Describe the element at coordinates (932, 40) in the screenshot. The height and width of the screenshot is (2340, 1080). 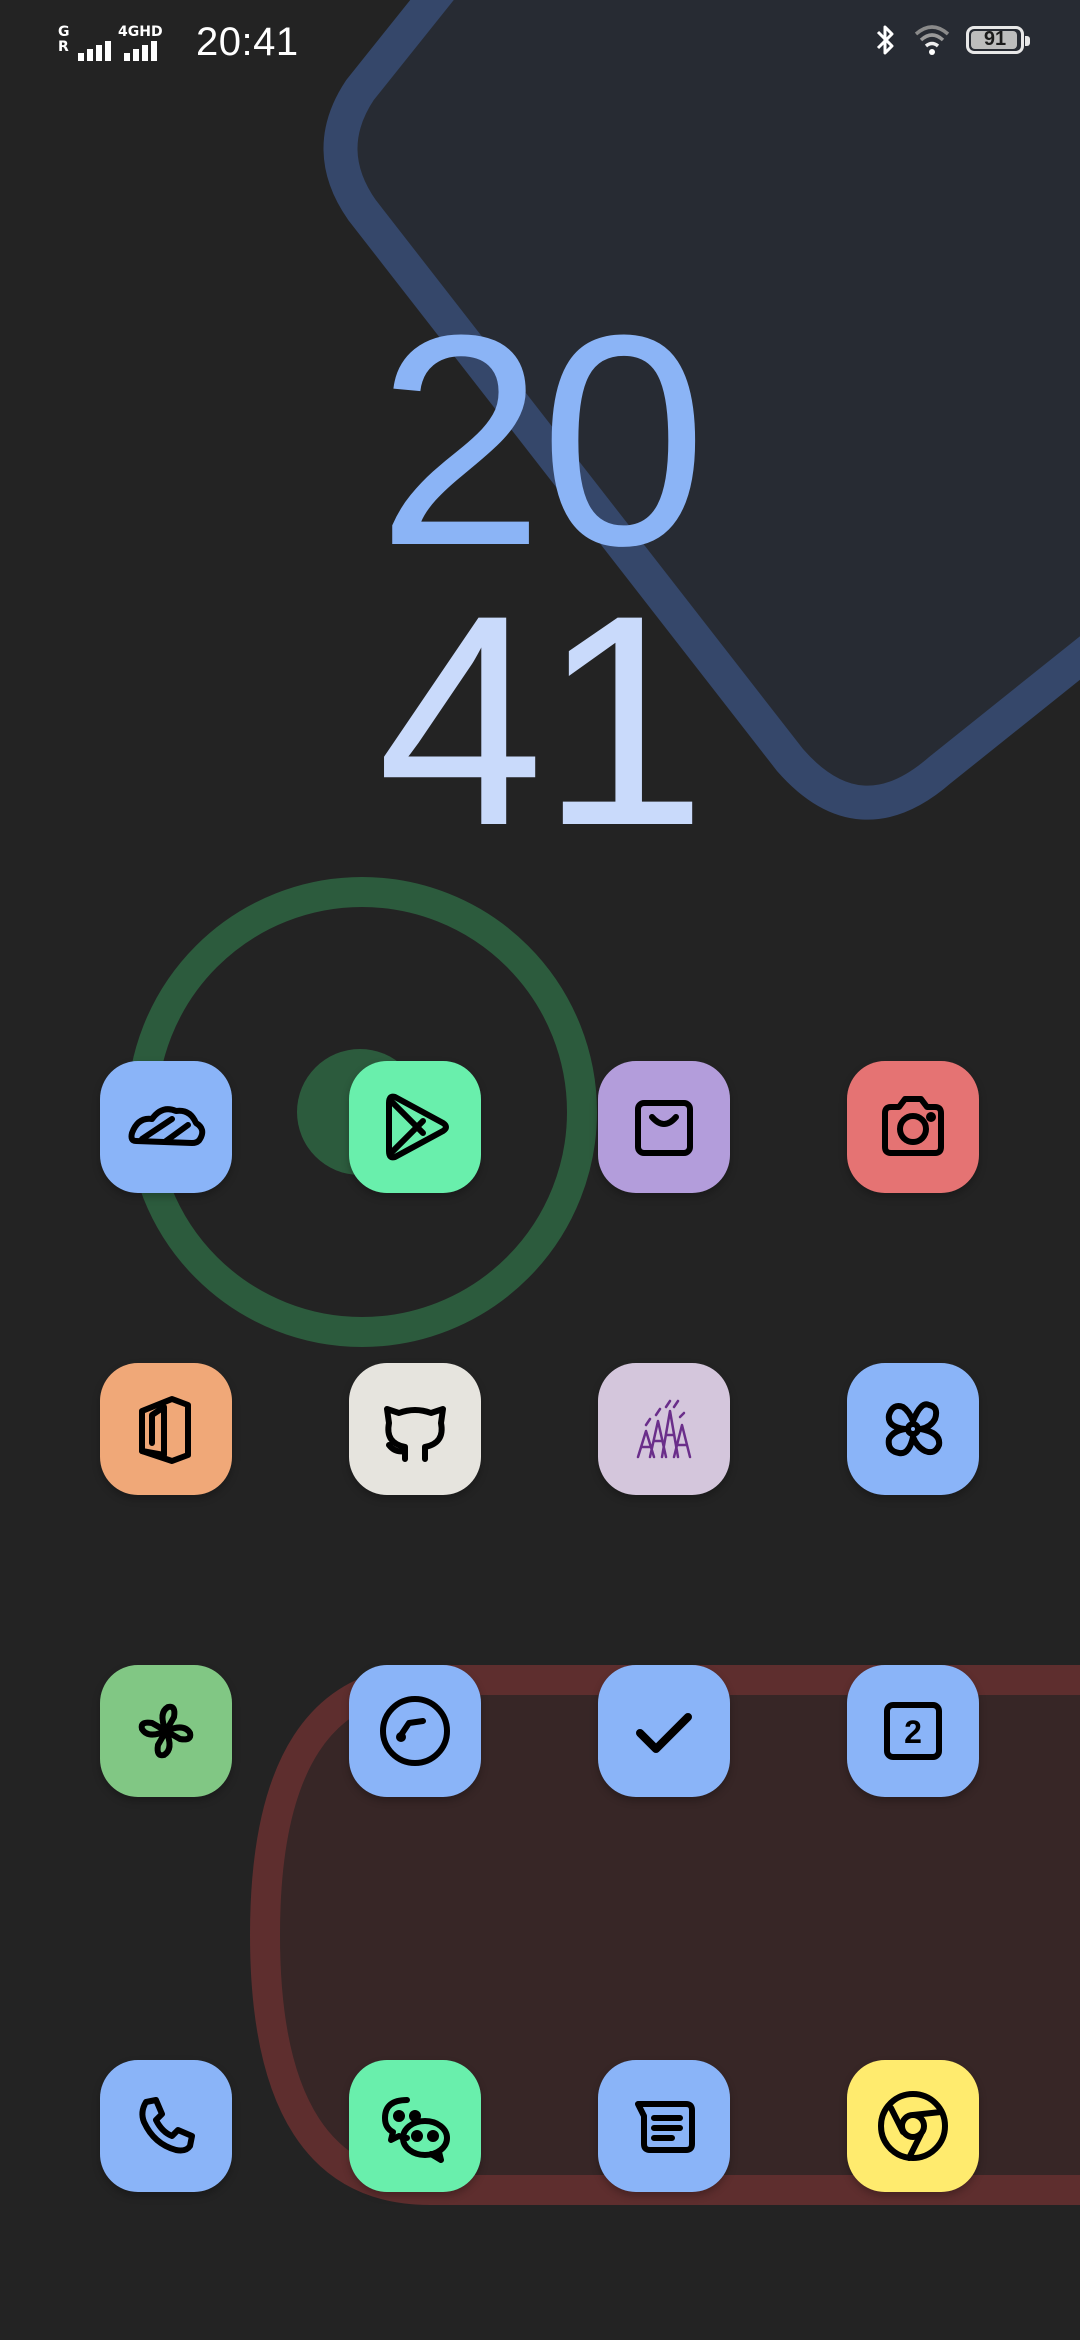
I see `wifi-icon` at that location.